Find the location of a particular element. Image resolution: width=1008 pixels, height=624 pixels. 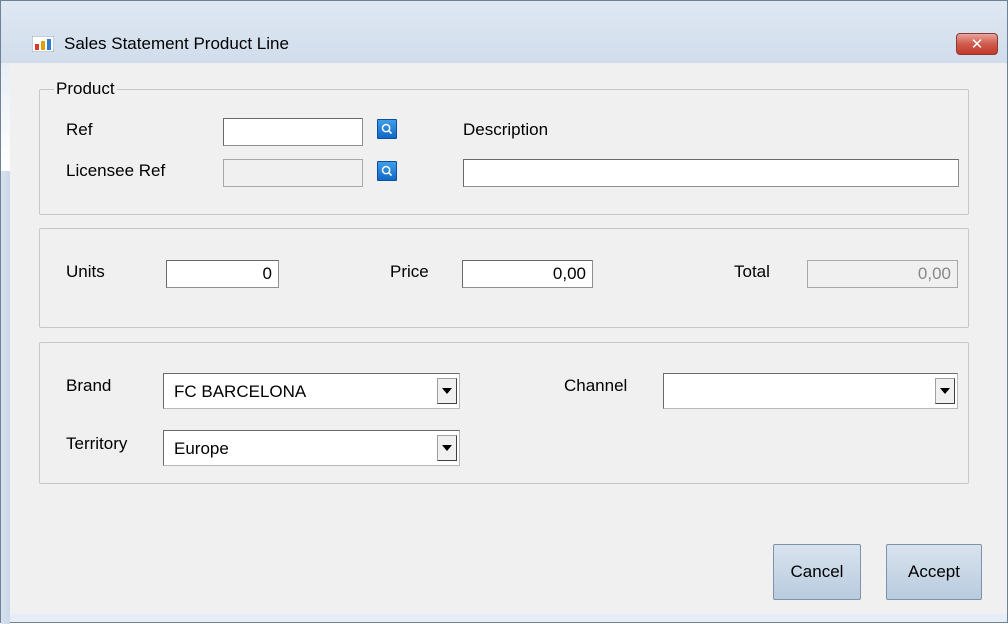

cancel-button: Cancel is located at coordinates (817, 572).